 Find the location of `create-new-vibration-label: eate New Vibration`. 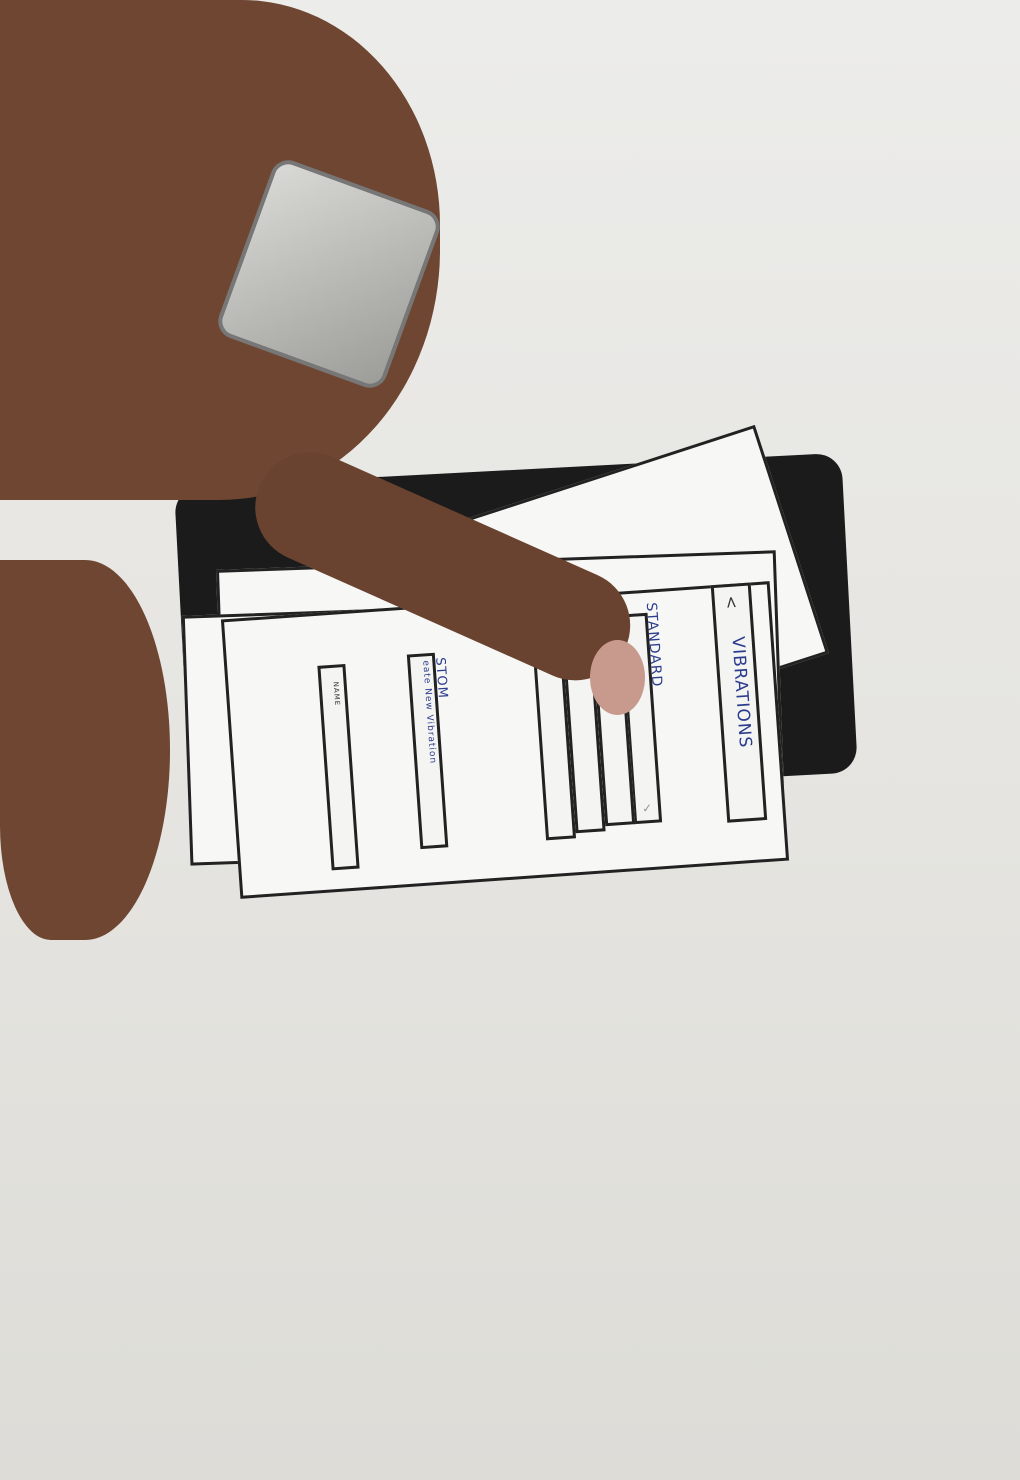

create-new-vibration-label: eate New Vibration is located at coordinates (429, 712).